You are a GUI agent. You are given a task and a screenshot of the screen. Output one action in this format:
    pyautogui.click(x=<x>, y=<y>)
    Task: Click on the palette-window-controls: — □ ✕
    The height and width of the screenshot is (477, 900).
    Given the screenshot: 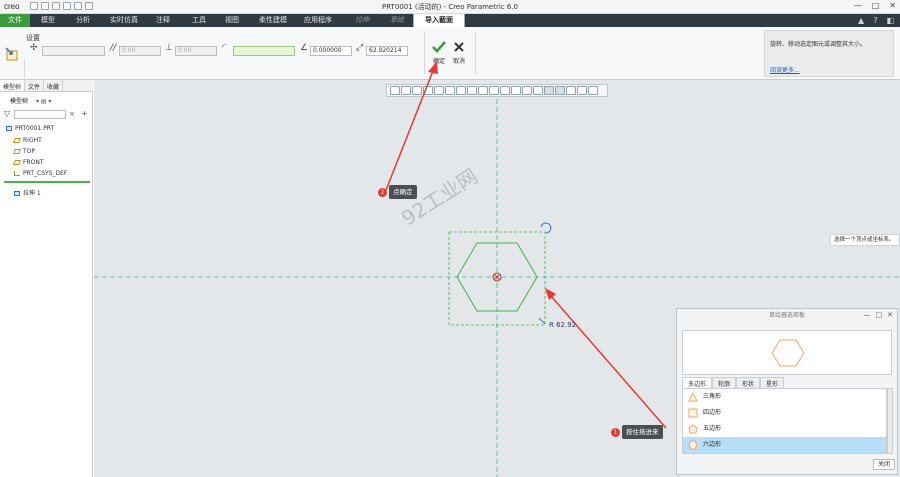 What is the action you would take?
    pyautogui.click(x=879, y=315)
    